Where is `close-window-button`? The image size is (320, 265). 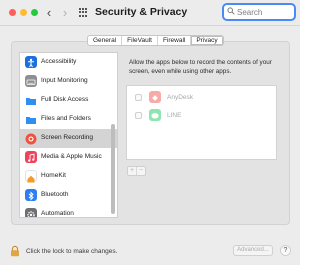 close-window-button is located at coordinates (12, 12).